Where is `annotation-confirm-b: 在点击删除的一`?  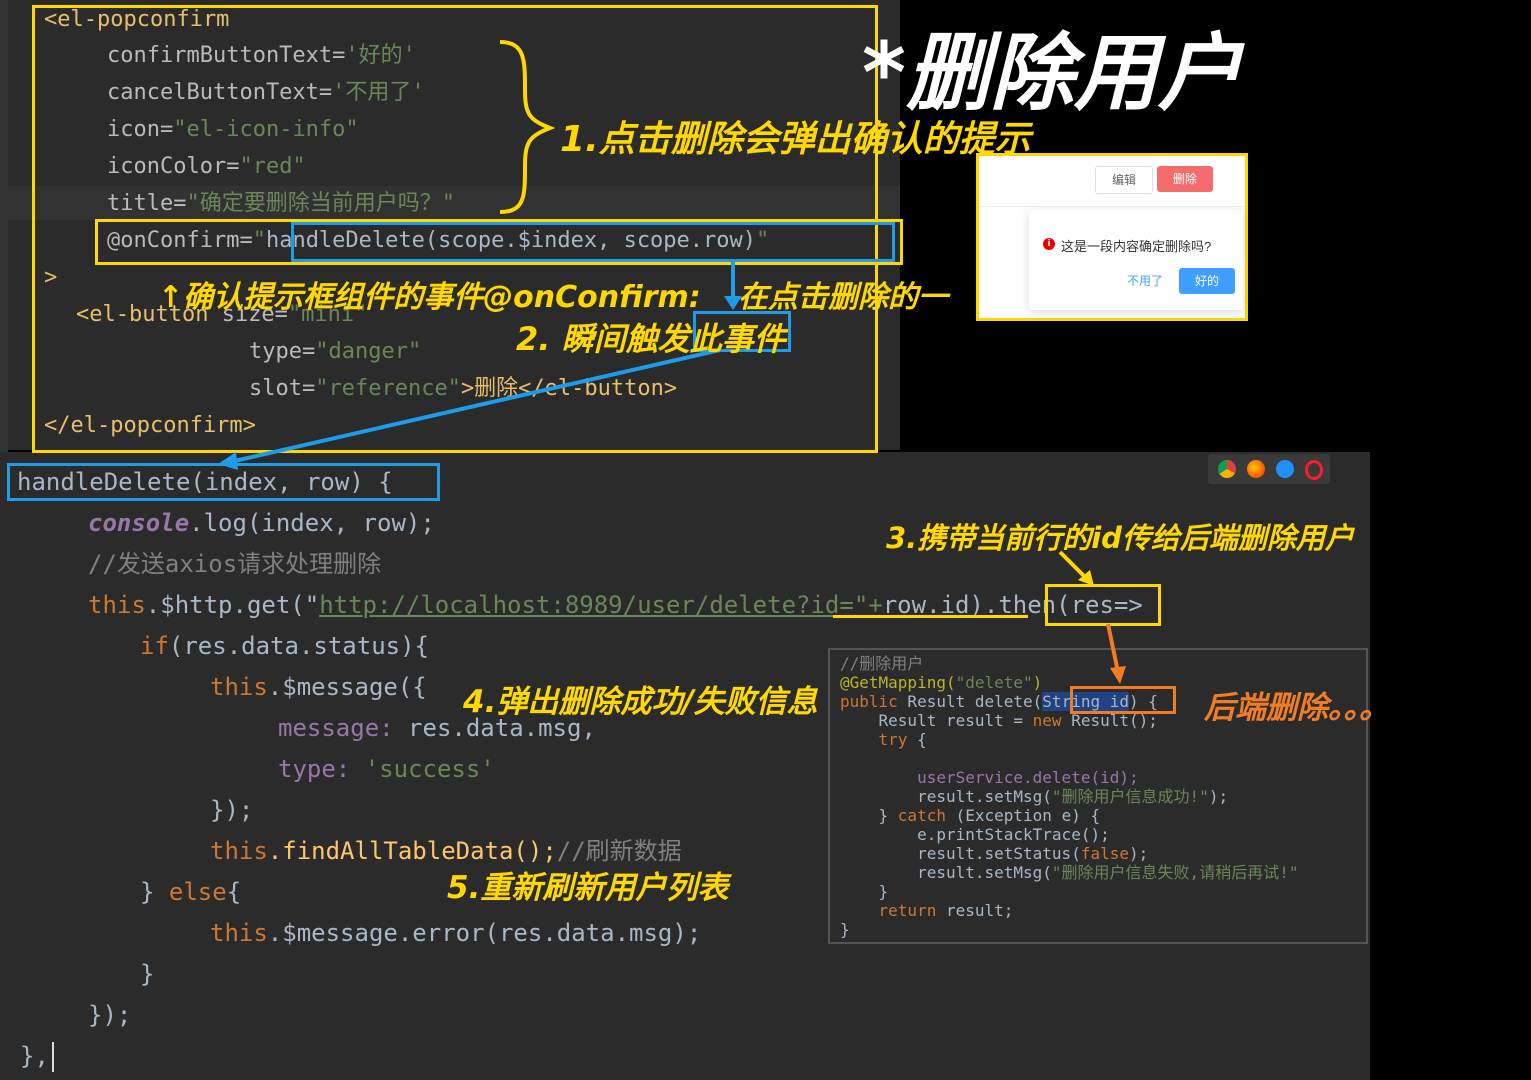
annotation-confirm-b: 在点击删除的一 is located at coordinates (843, 297).